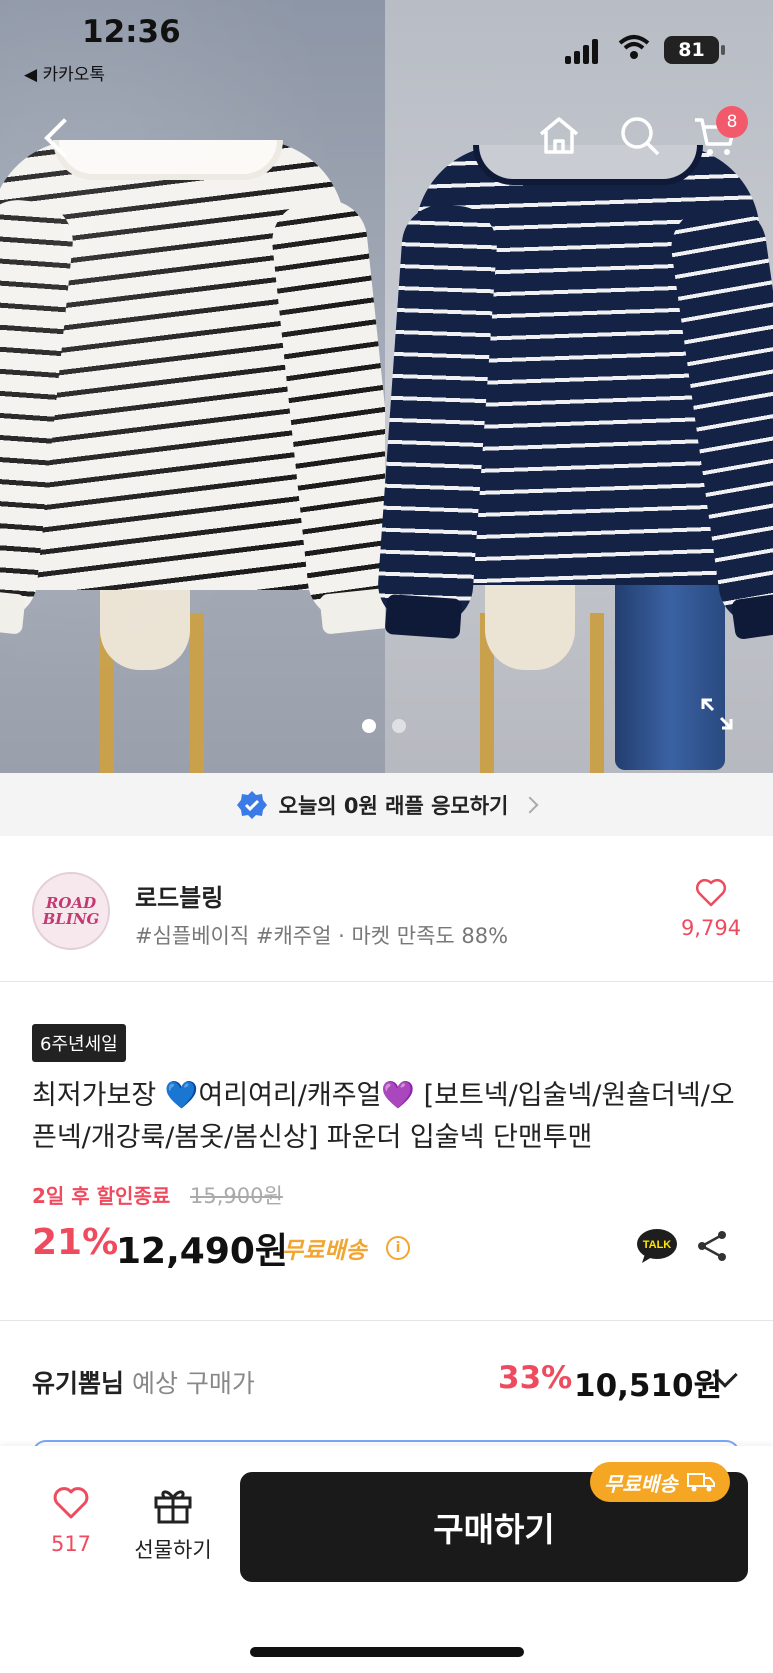  I want to click on member-expected-price: 10,510원, so click(648, 1386).